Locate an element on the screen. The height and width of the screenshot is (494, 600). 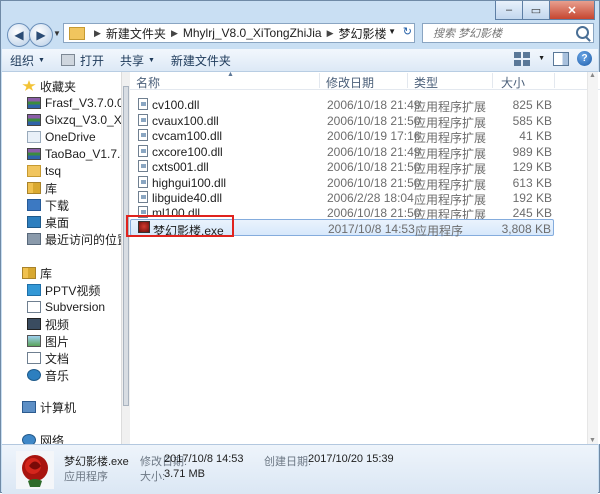
maximize-button: ▭ is located at coordinates (536, 10).